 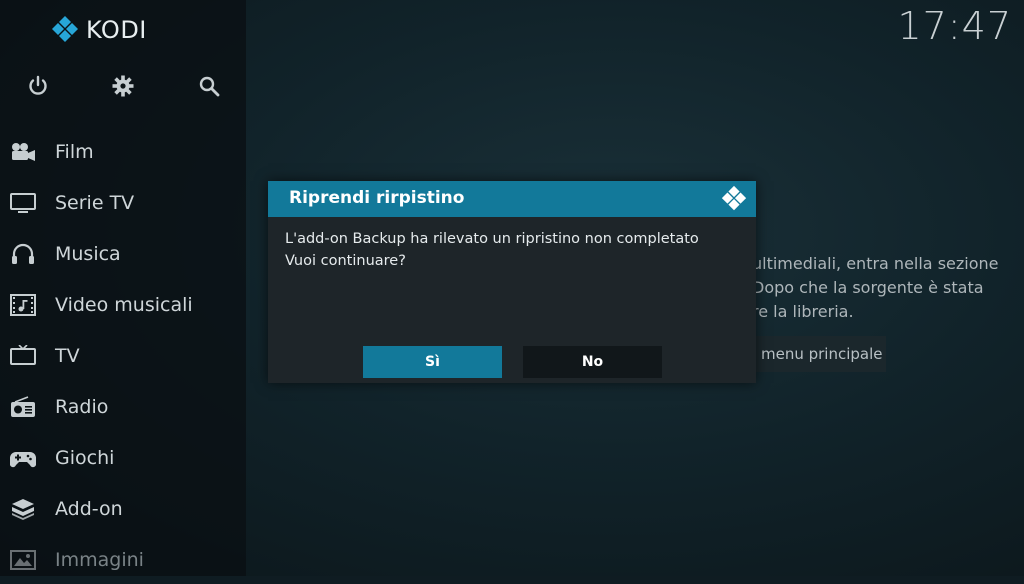 I want to click on sidebar-item-label: TV, so click(x=67, y=356).